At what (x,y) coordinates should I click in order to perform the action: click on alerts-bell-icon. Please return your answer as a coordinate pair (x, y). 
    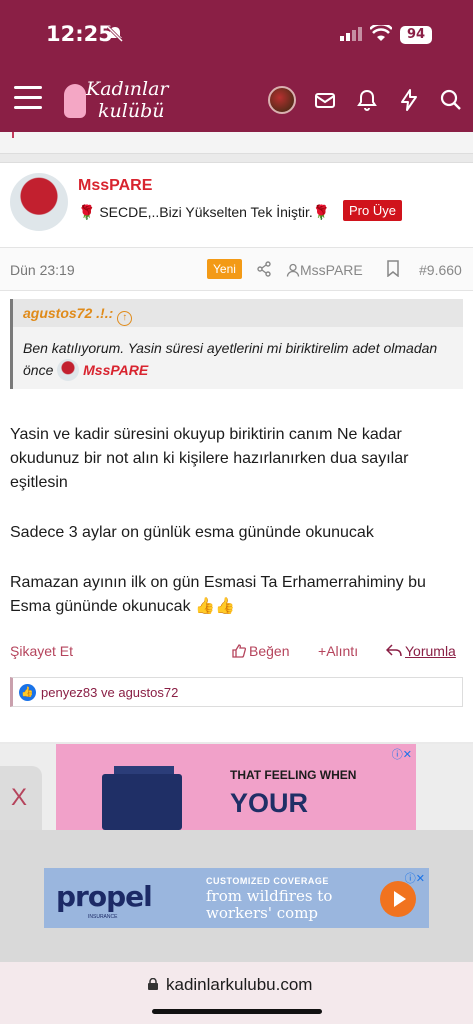
    Looking at the image, I should click on (367, 100).